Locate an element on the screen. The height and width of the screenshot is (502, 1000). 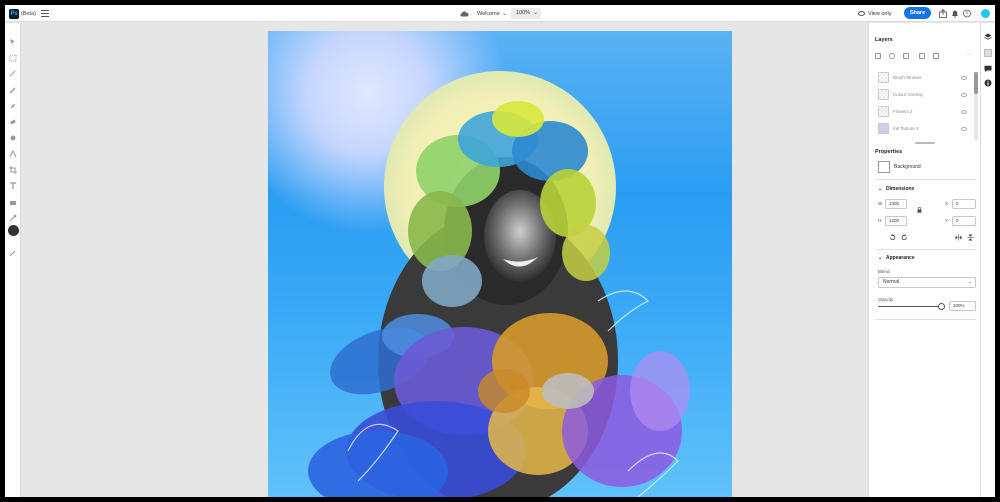
x-position-field: 0 is located at coordinates (964, 204).